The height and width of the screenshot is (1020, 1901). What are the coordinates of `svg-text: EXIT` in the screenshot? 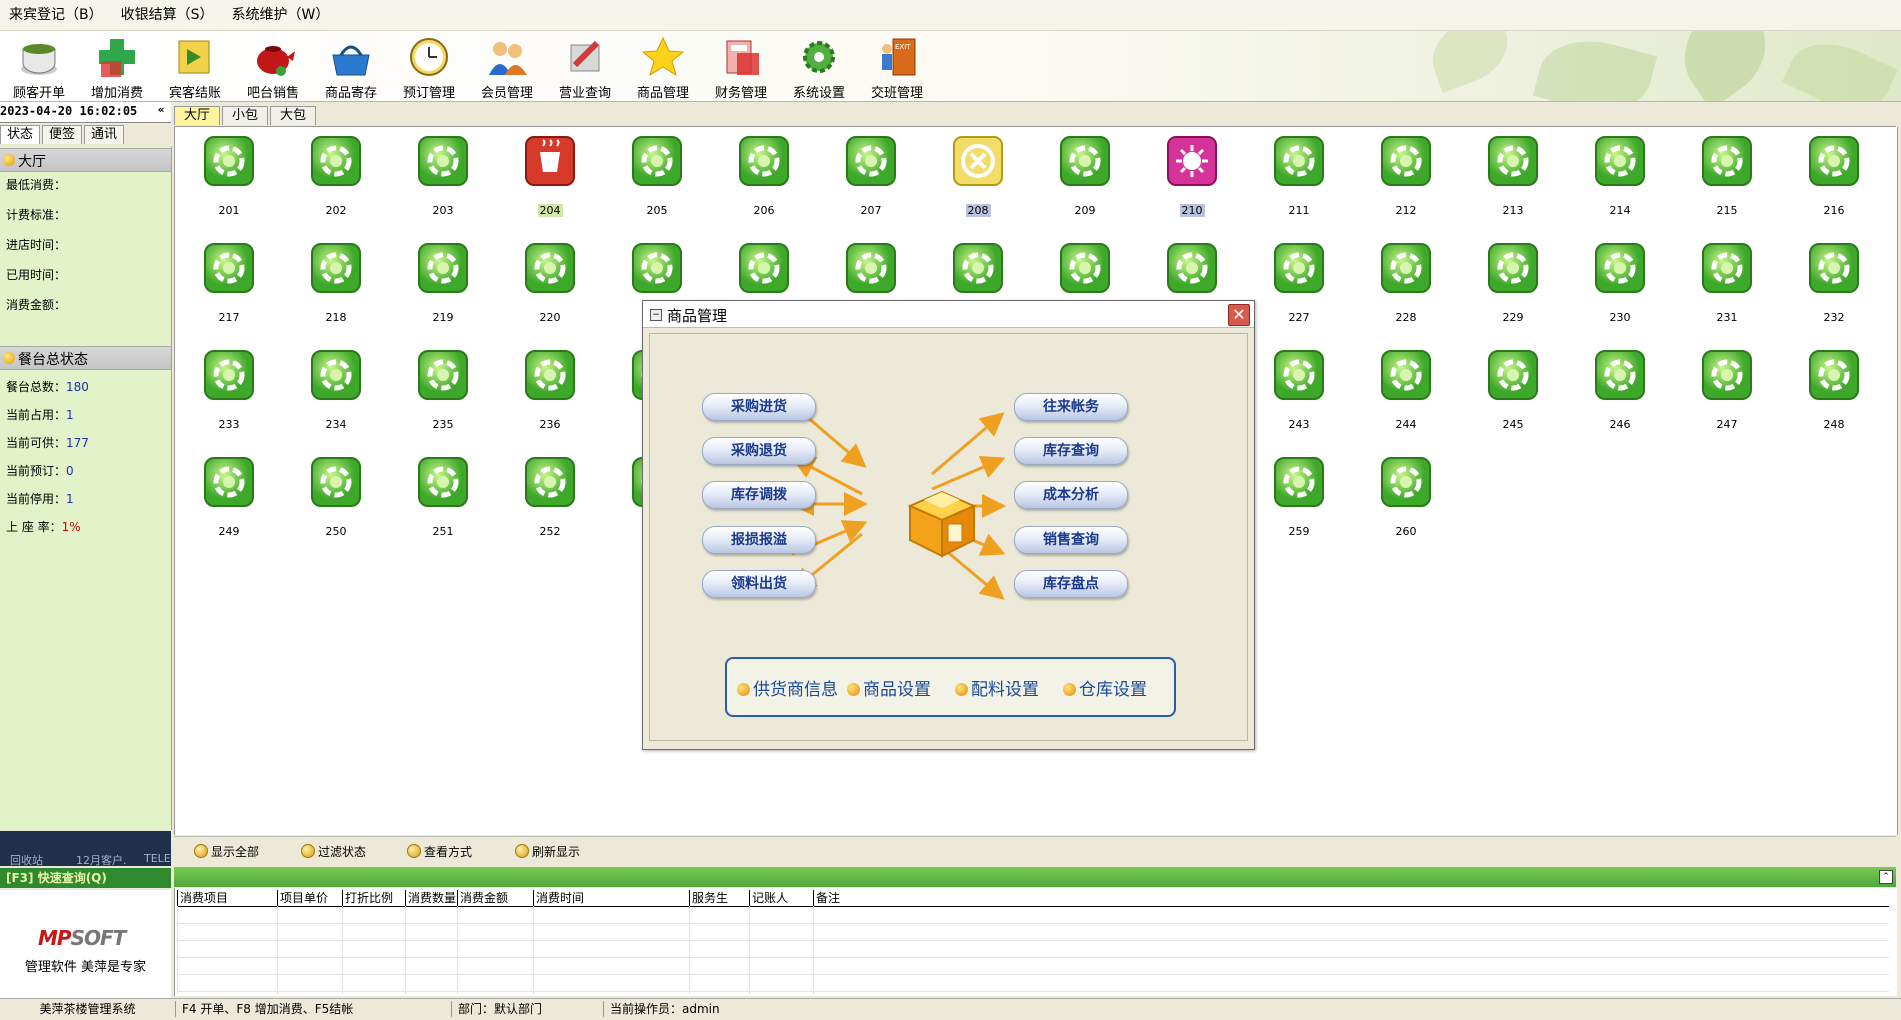 It's located at (903, 47).